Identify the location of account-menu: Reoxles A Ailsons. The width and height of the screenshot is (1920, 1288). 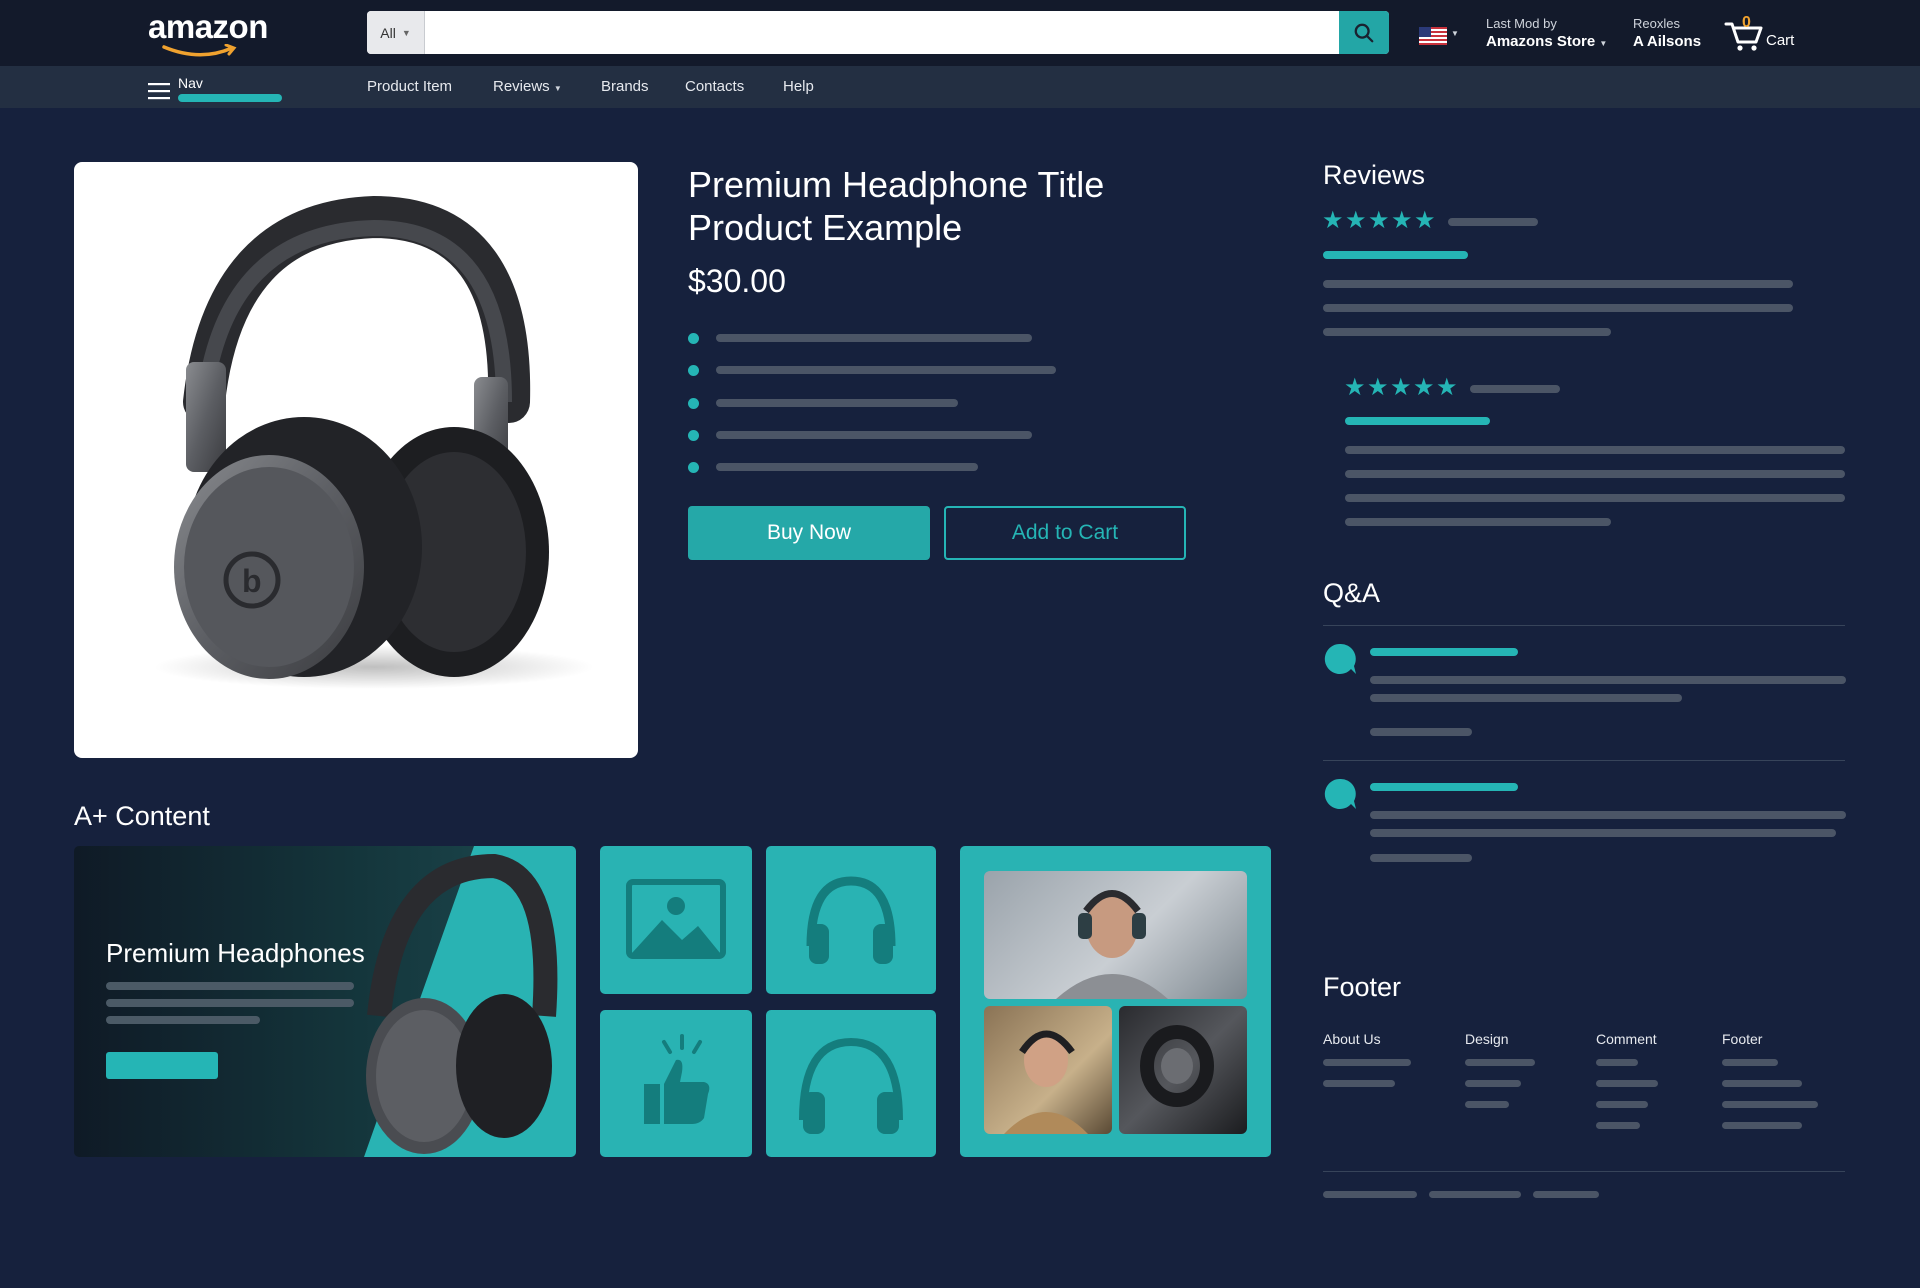
(1667, 33).